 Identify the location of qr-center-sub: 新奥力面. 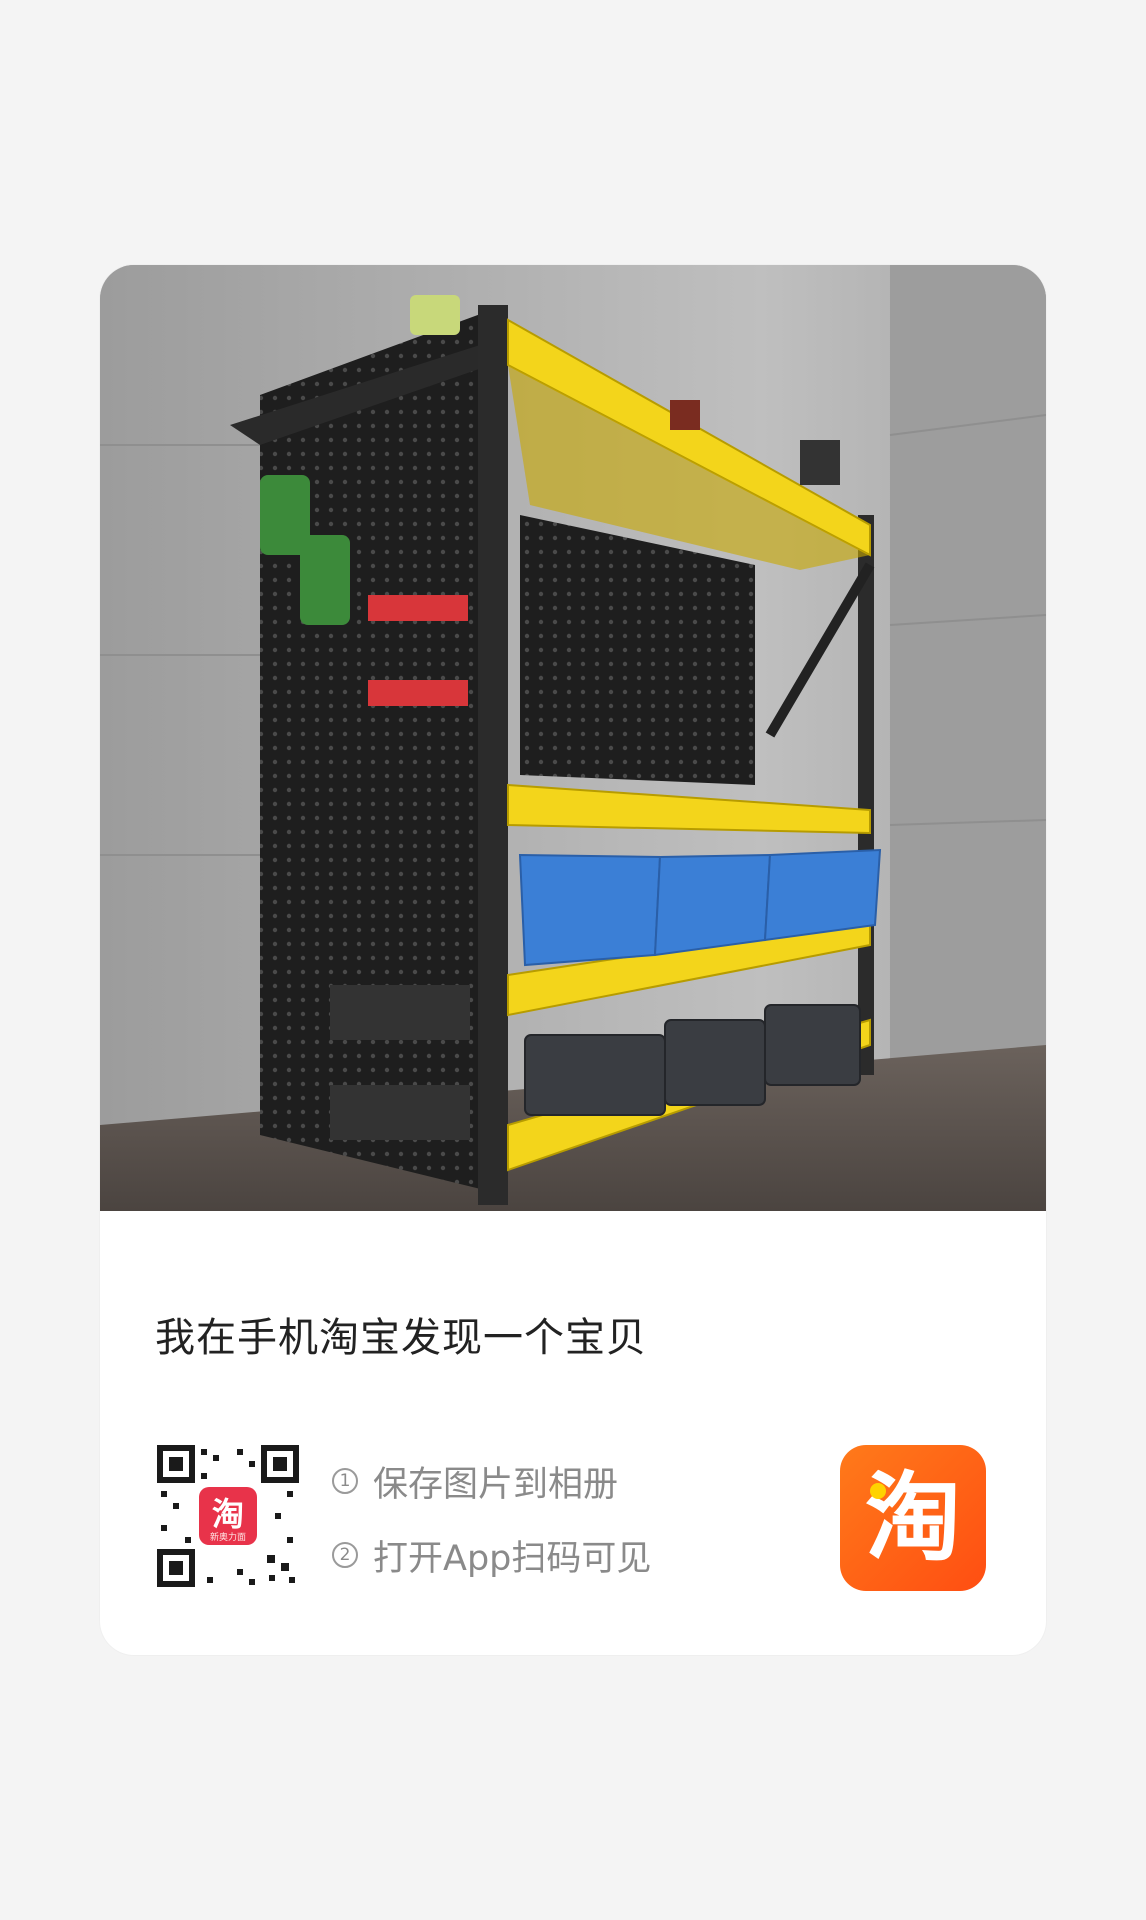
(228, 1537).